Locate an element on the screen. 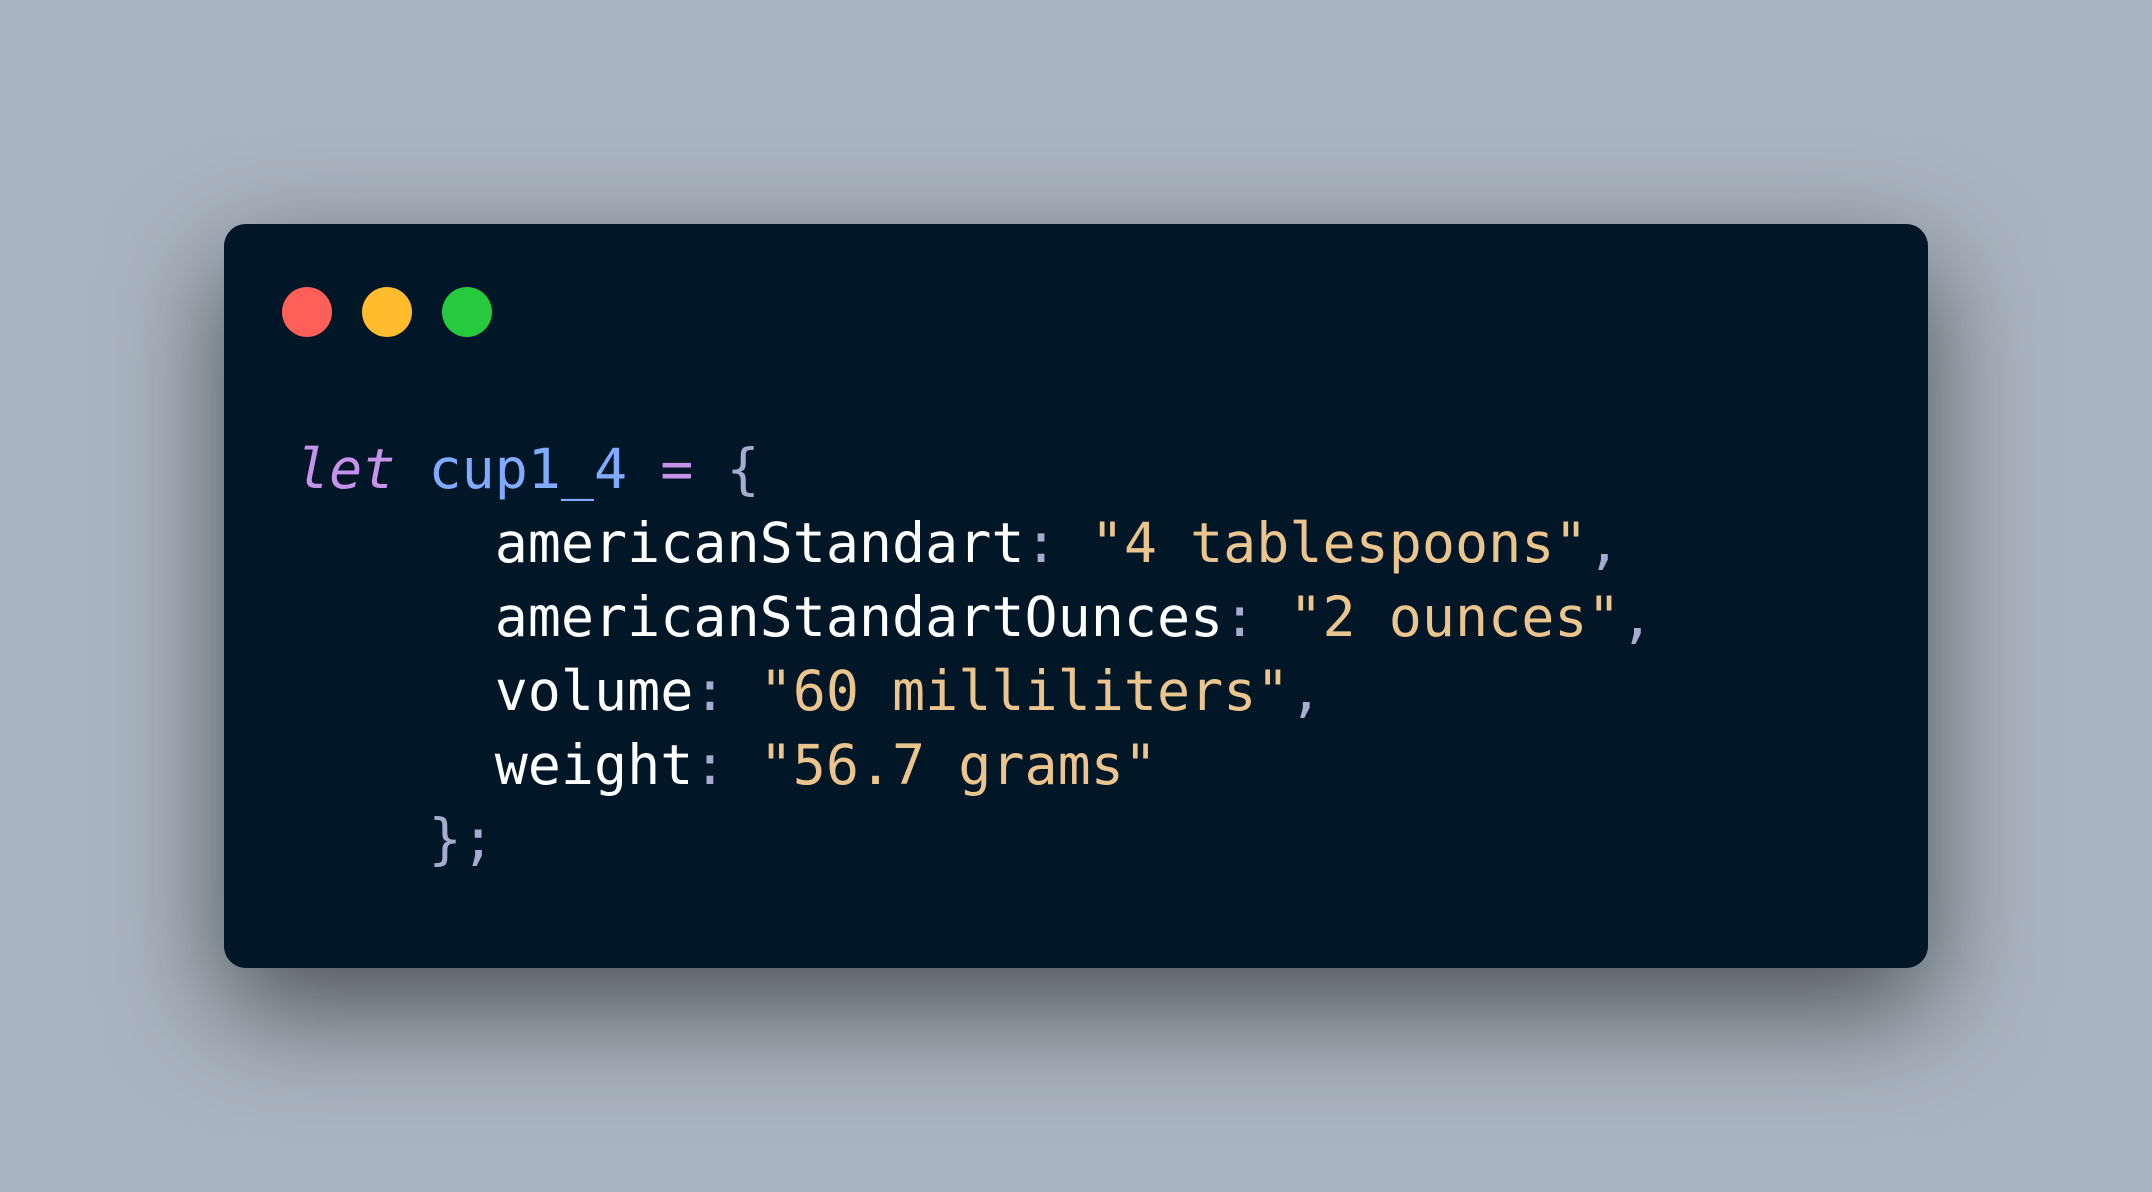 This screenshot has width=2152, height=1192. property-key: americanStandartOunces is located at coordinates (859, 617).